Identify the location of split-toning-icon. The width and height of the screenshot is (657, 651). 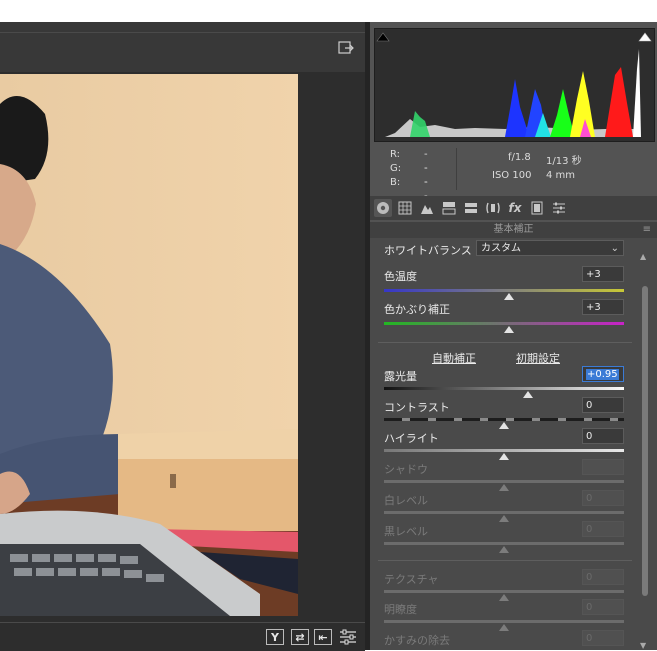
(471, 208).